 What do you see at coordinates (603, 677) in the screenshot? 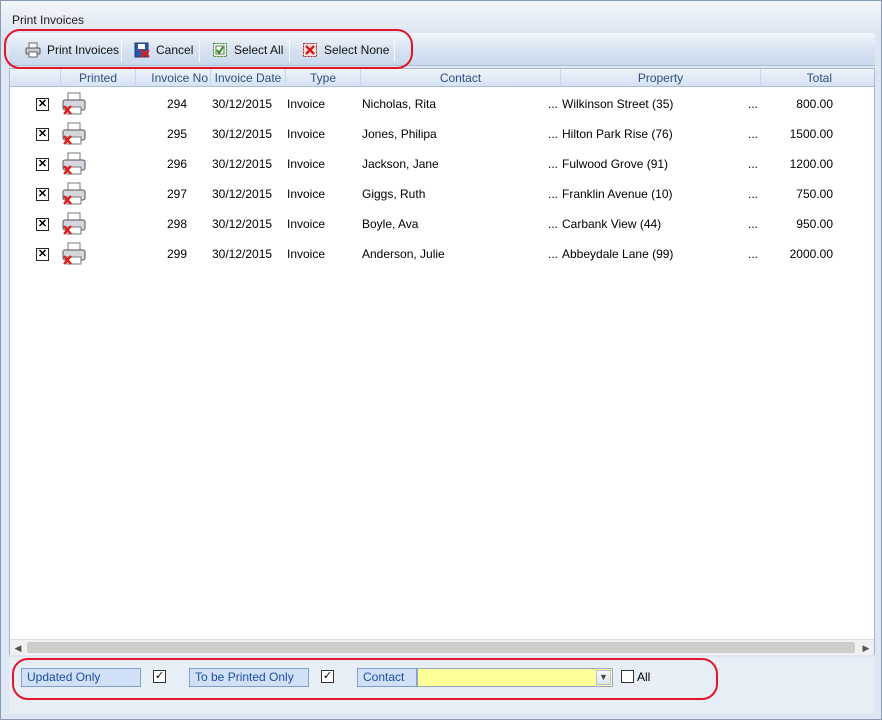
I see `chevron-down-icon: ▼` at bounding box center [603, 677].